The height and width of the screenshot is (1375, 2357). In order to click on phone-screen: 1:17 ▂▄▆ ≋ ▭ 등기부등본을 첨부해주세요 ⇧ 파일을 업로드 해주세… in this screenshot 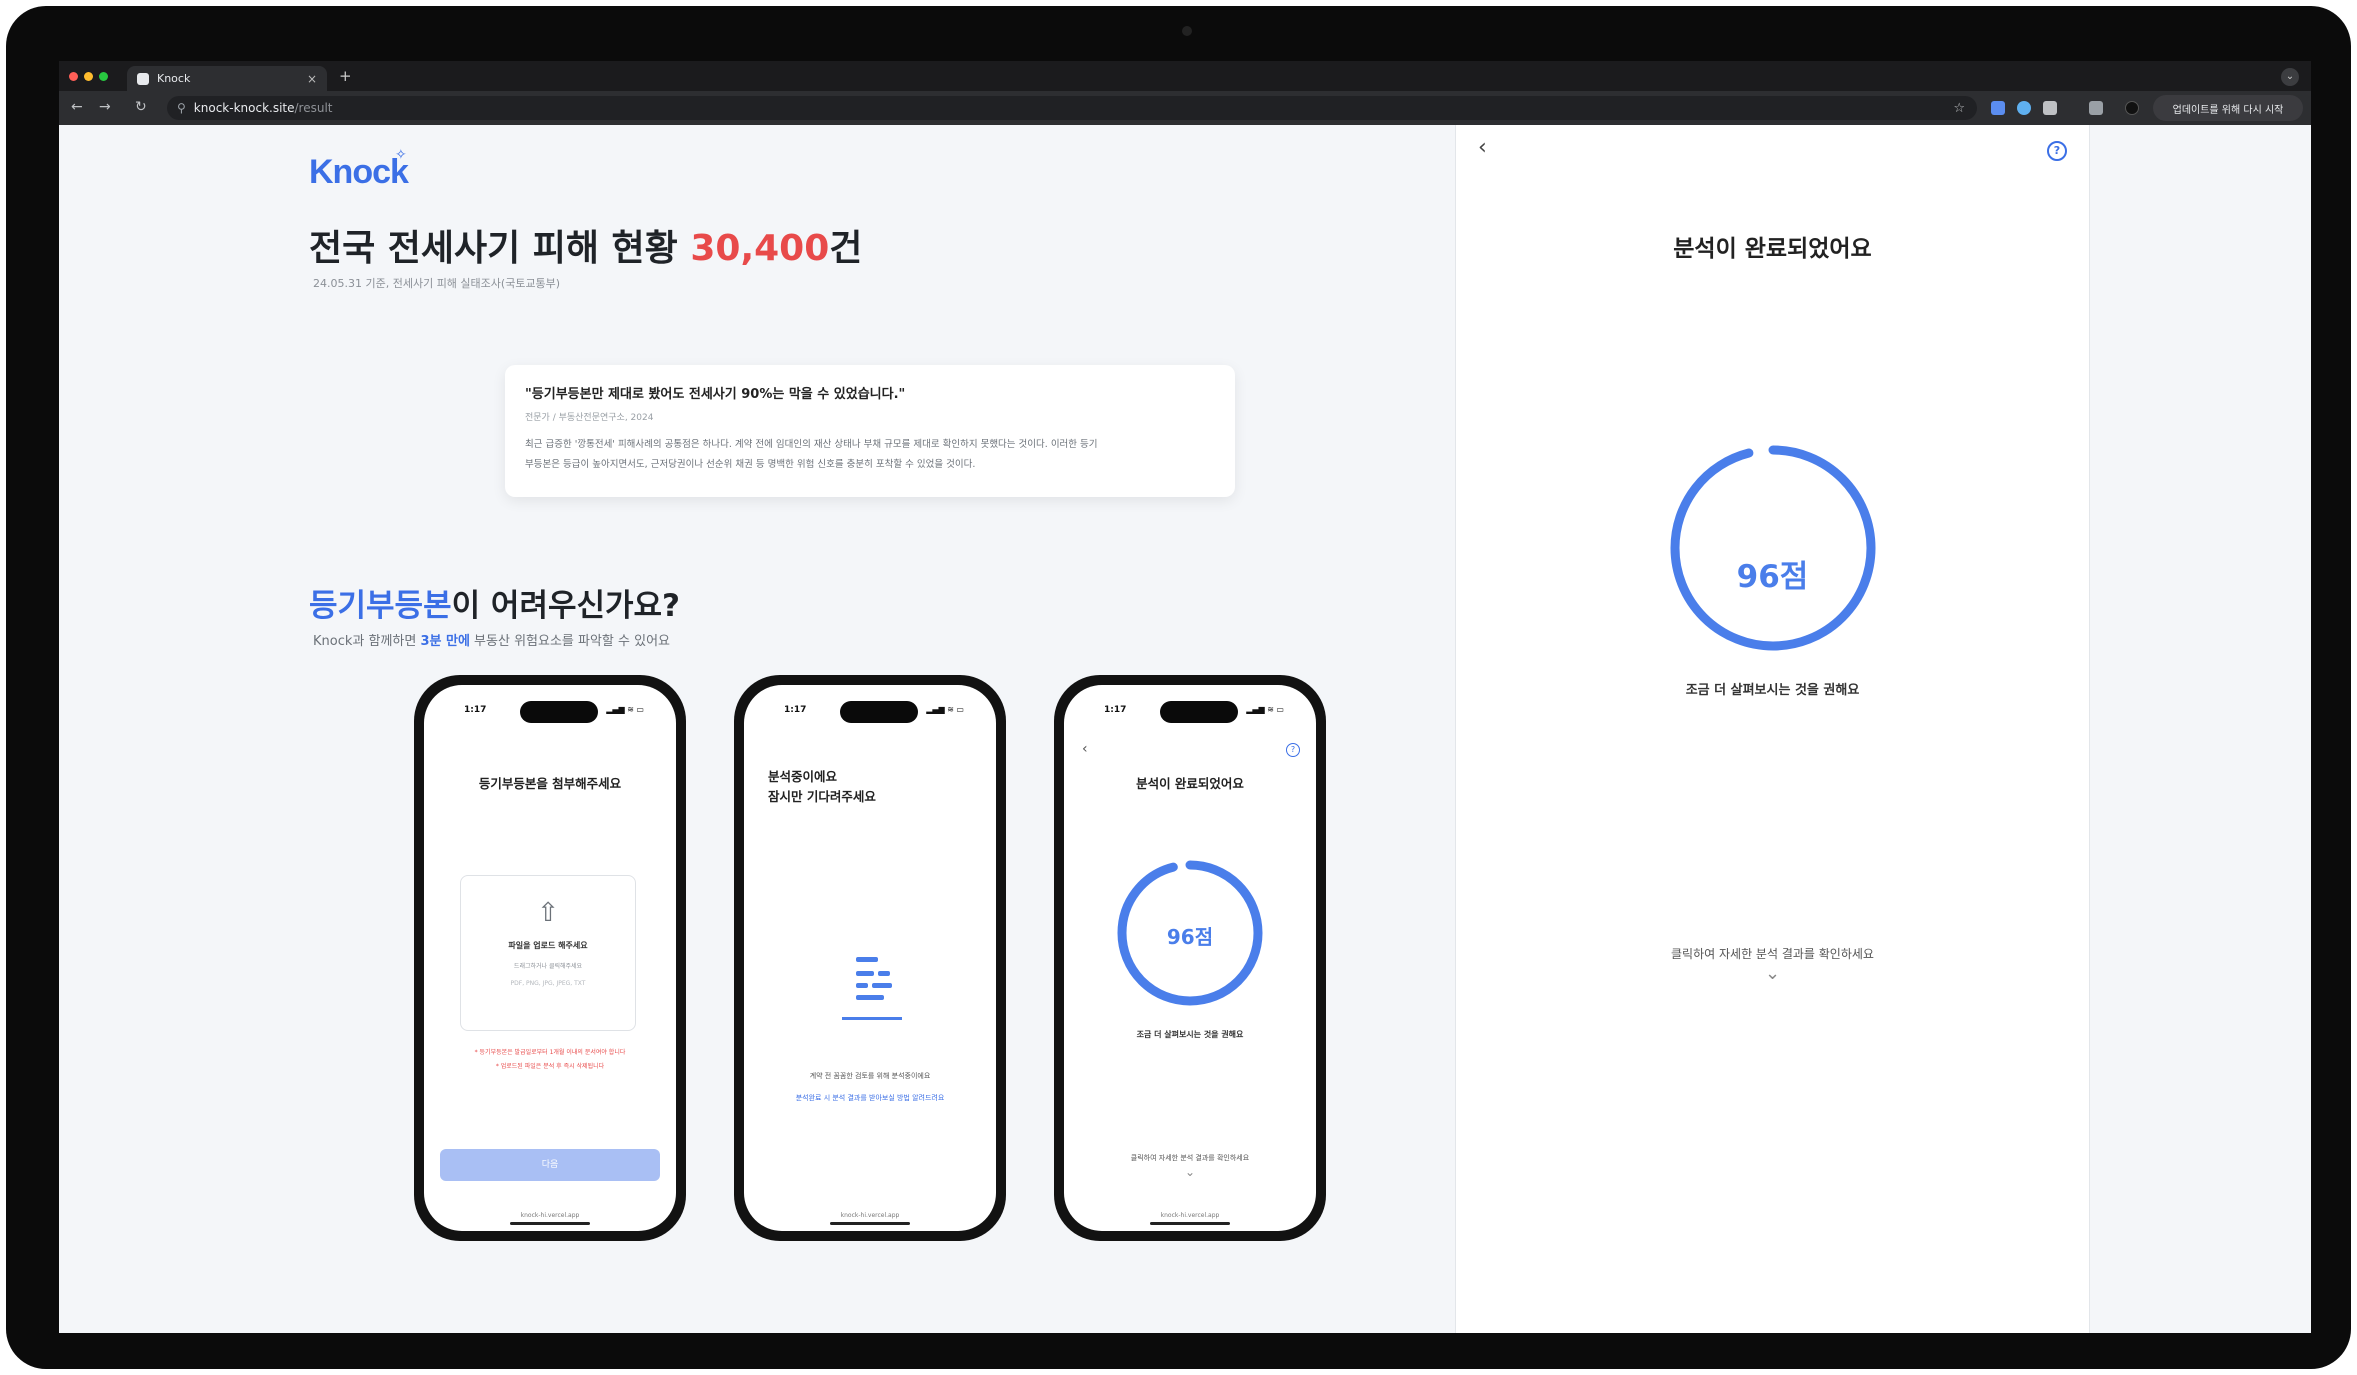, I will do `click(550, 958)`.